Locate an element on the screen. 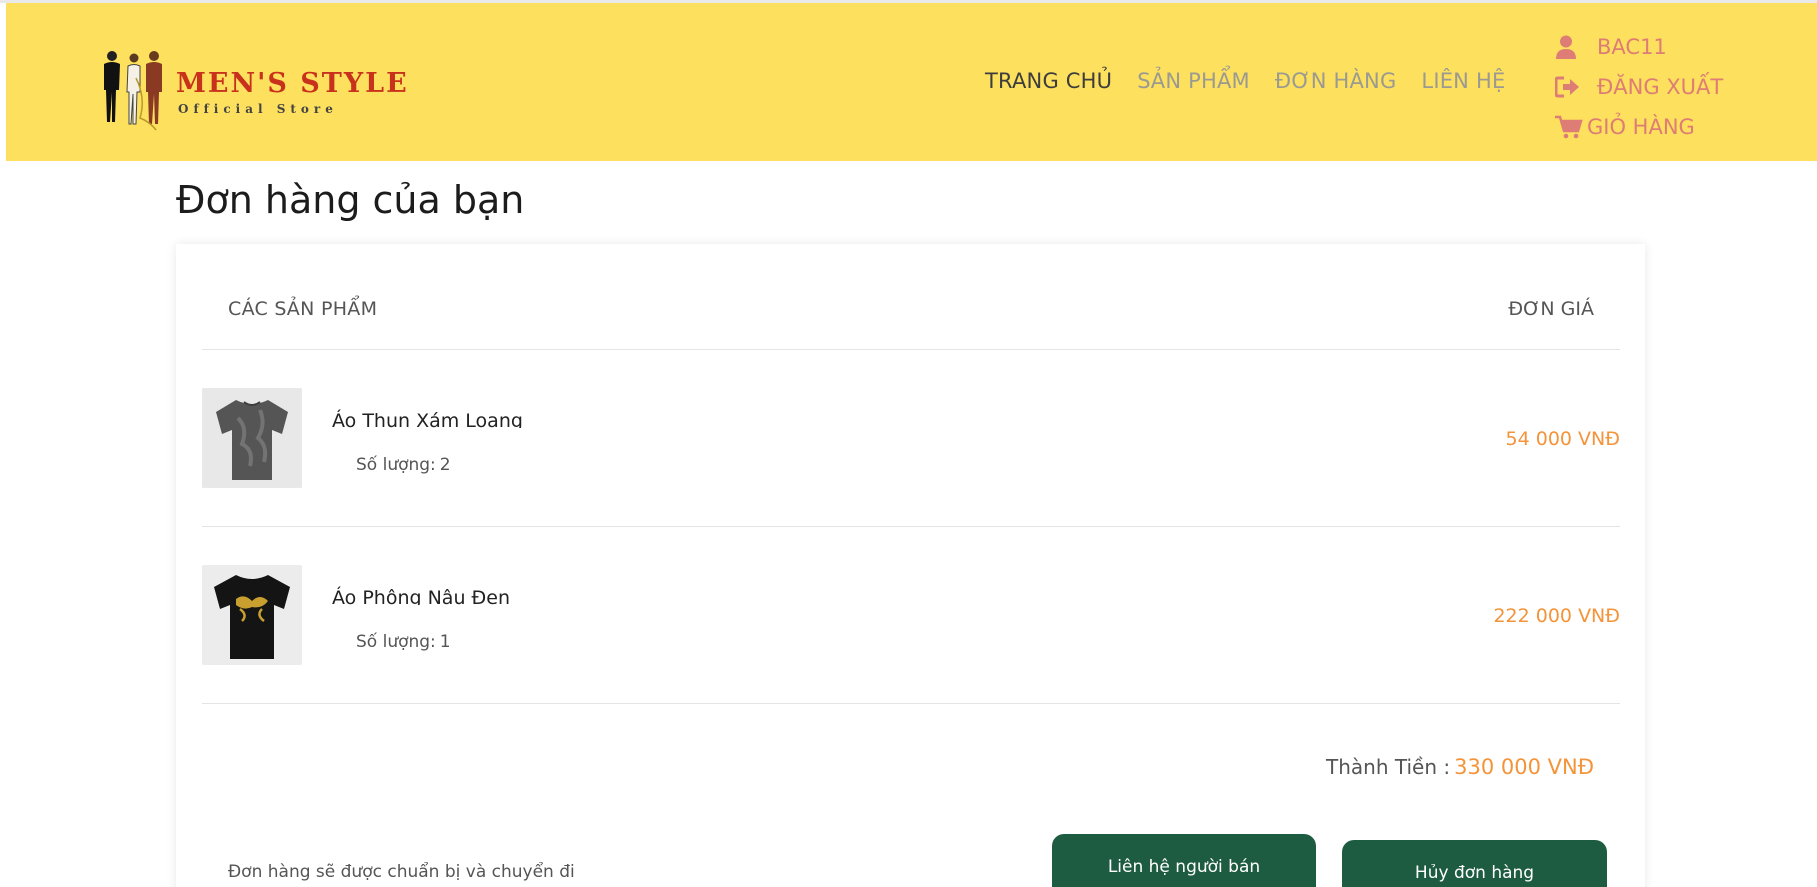 The height and width of the screenshot is (887, 1817). total-label: Thành Tiền : is located at coordinates (1388, 767).